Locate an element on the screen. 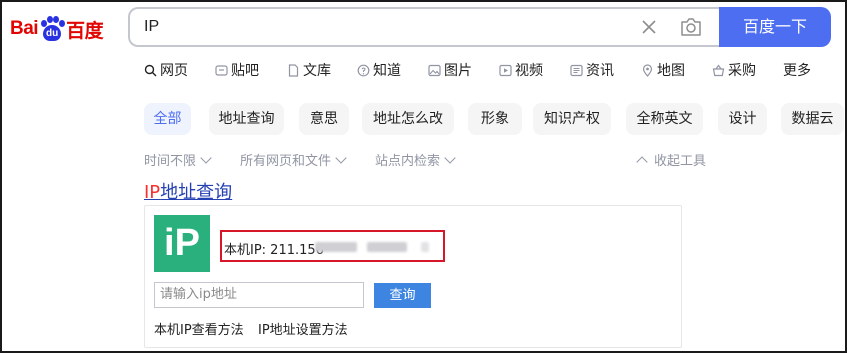 This screenshot has height=353, width=847. site-filter: 站点内检索 is located at coordinates (415, 159).